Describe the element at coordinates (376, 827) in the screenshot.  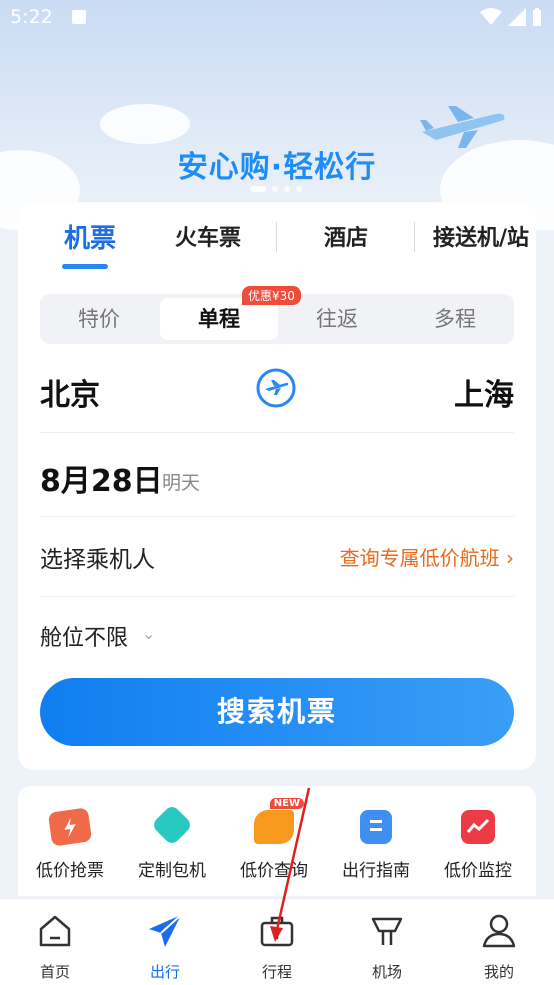
I see `guide-icon` at that location.